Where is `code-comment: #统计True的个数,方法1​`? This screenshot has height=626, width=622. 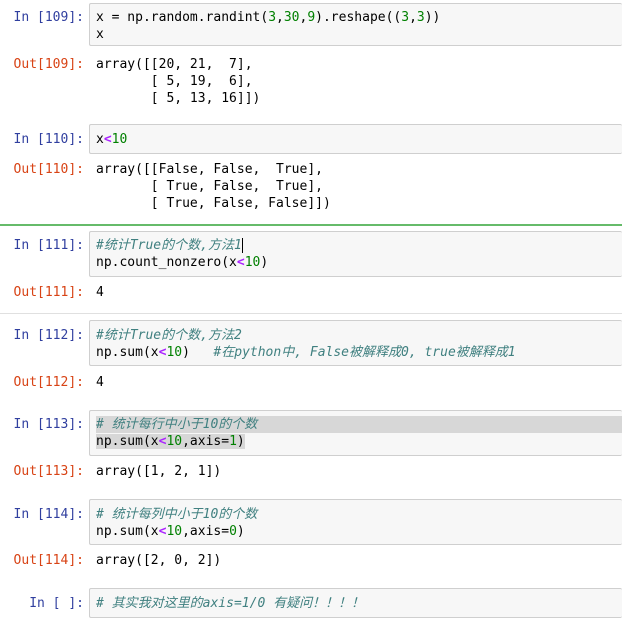
code-comment: #统计True的个数,方法1​ is located at coordinates (169, 245).